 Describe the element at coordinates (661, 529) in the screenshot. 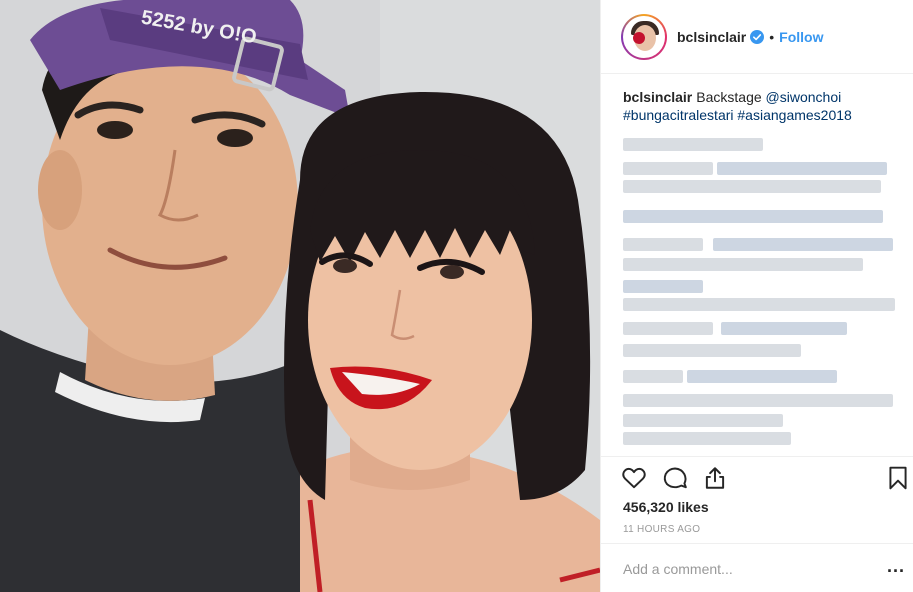

I see `post-timestamp: 11 HOURS AGO` at that location.